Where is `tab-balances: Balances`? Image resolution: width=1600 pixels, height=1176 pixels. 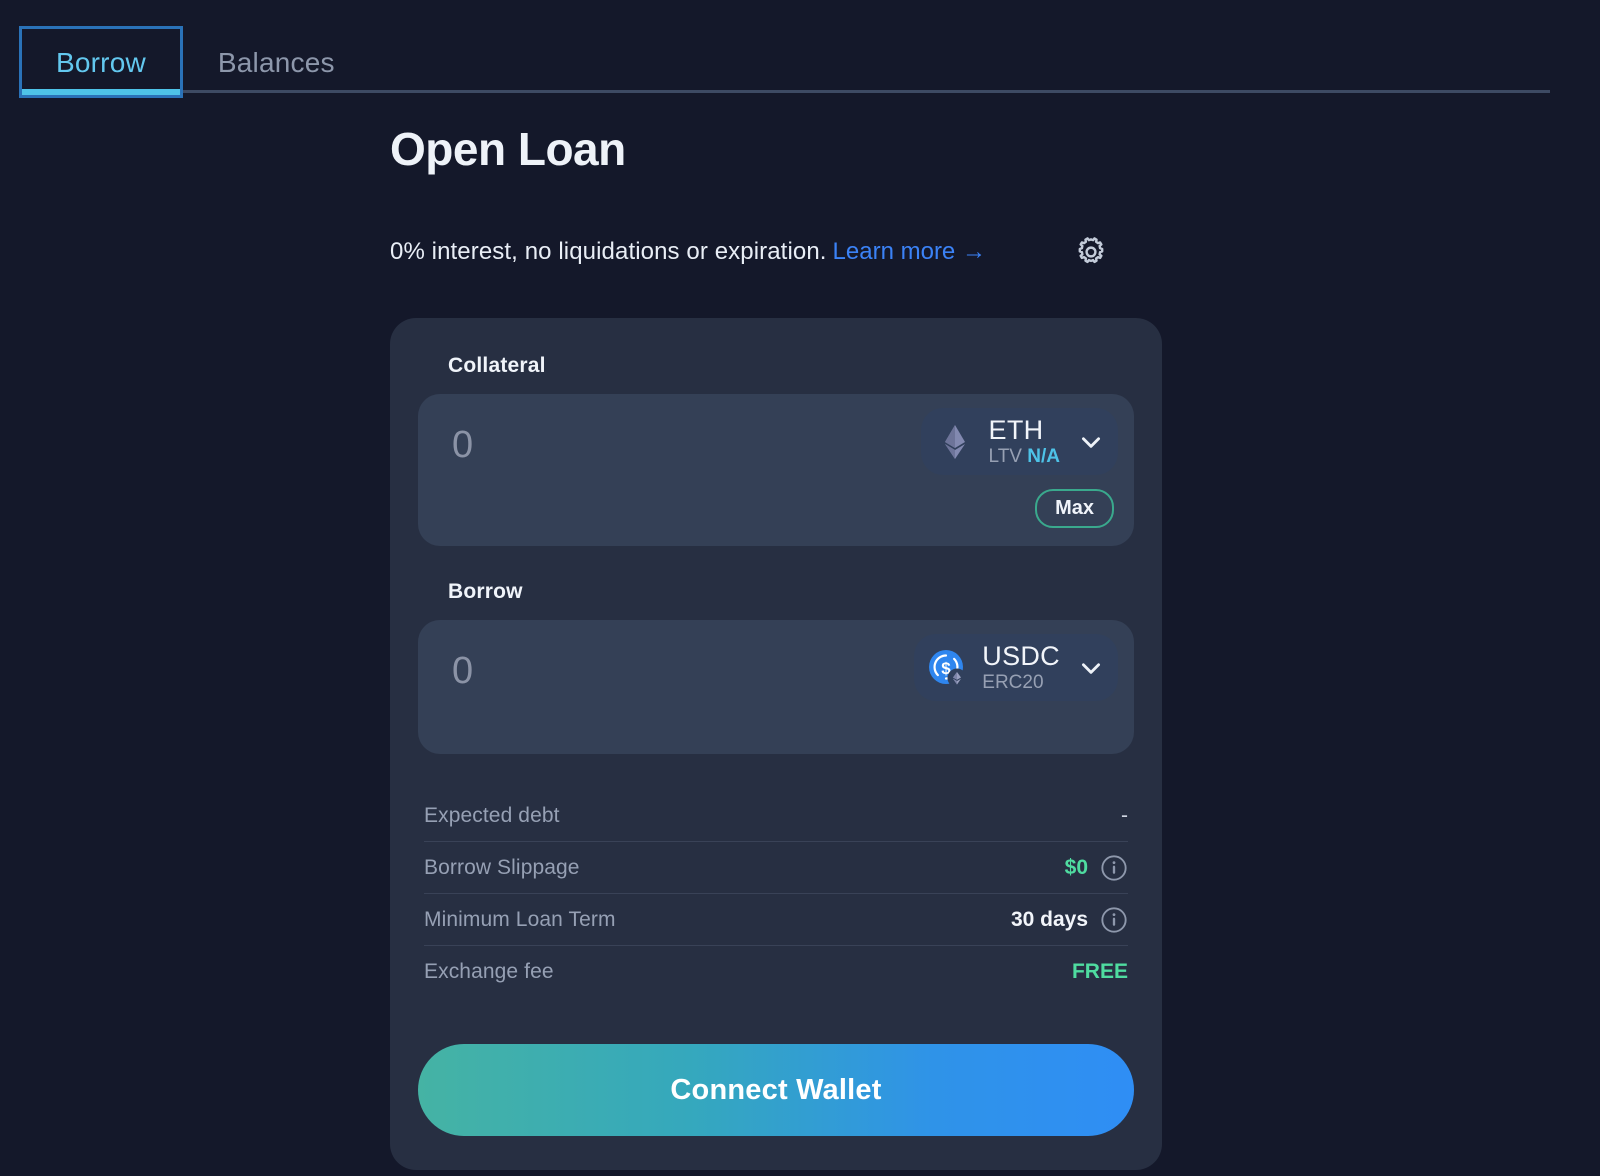 tab-balances: Balances is located at coordinates (276, 62).